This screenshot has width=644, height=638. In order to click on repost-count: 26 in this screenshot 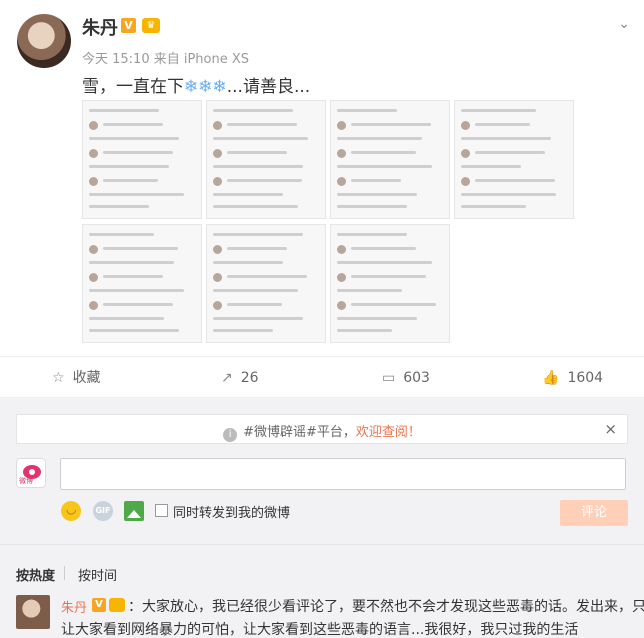, I will do `click(249, 378)`.